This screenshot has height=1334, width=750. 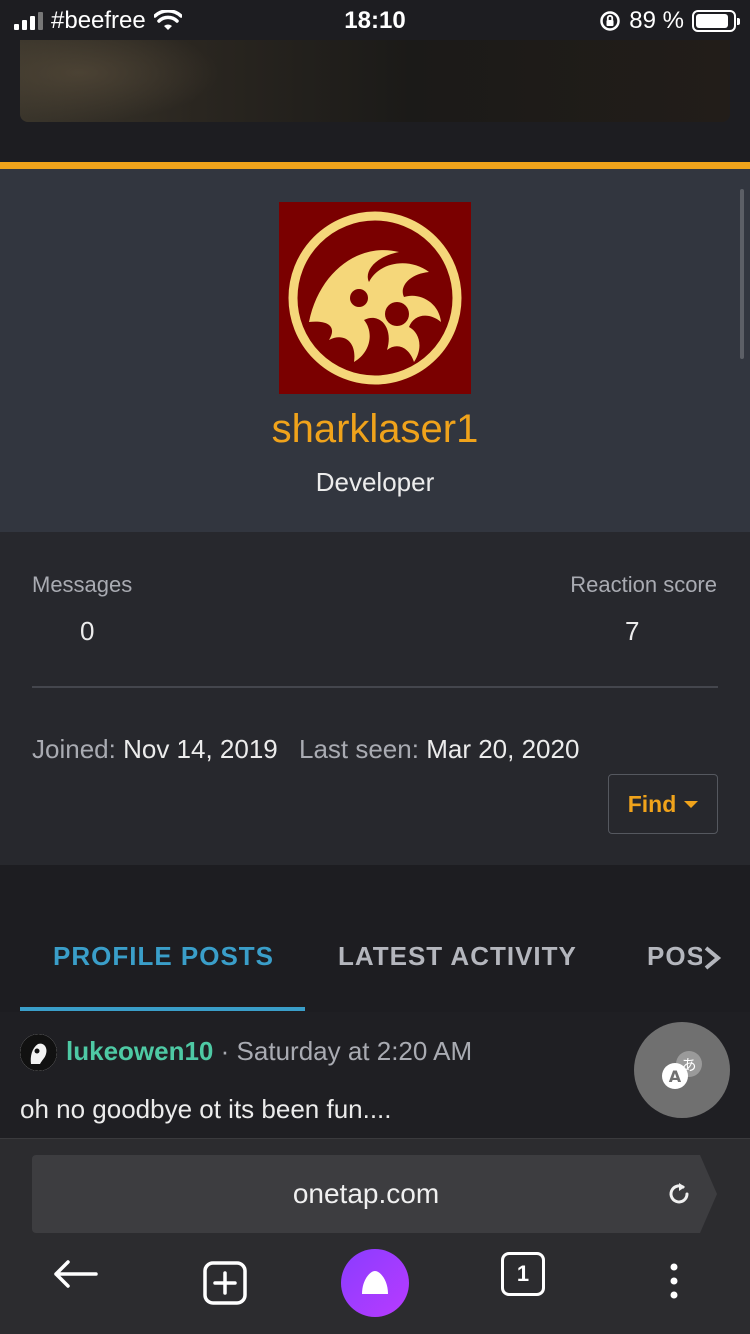 What do you see at coordinates (457, 956) in the screenshot?
I see `tab-latest-activity: LATEST ACTIVITY` at bounding box center [457, 956].